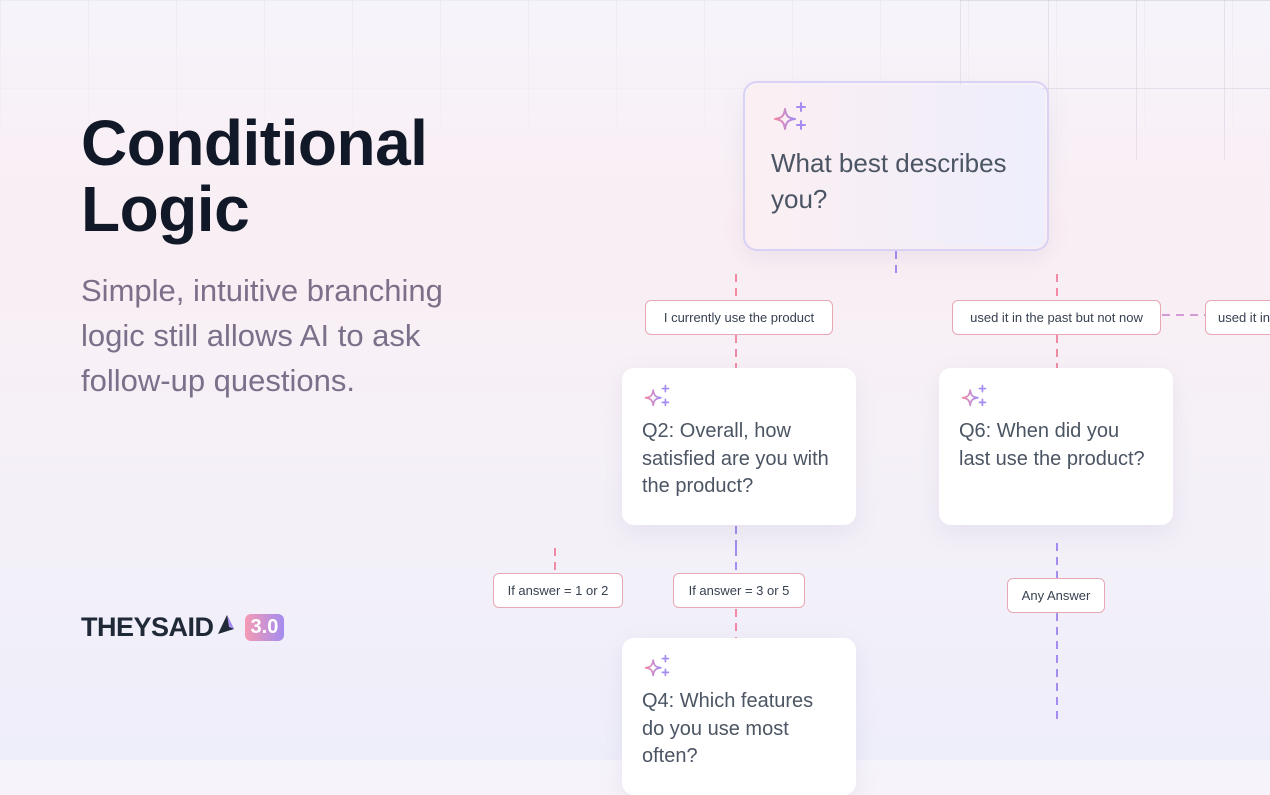 Image resolution: width=1270 pixels, height=795 pixels. I want to click on root-question-text: What best describes you?, so click(889, 181).